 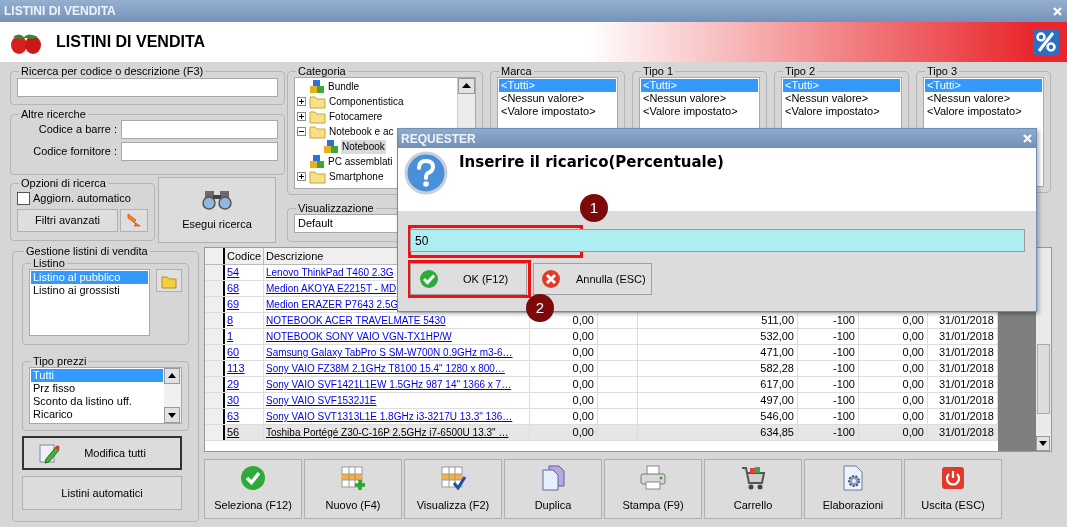 I want to click on table-cell: 617,00, so click(x=718, y=384).